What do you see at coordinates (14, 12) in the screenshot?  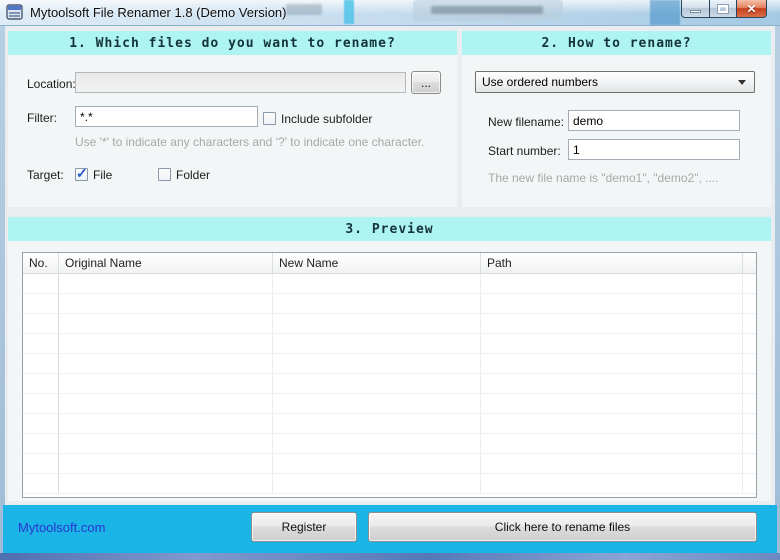 I see `app-icon` at bounding box center [14, 12].